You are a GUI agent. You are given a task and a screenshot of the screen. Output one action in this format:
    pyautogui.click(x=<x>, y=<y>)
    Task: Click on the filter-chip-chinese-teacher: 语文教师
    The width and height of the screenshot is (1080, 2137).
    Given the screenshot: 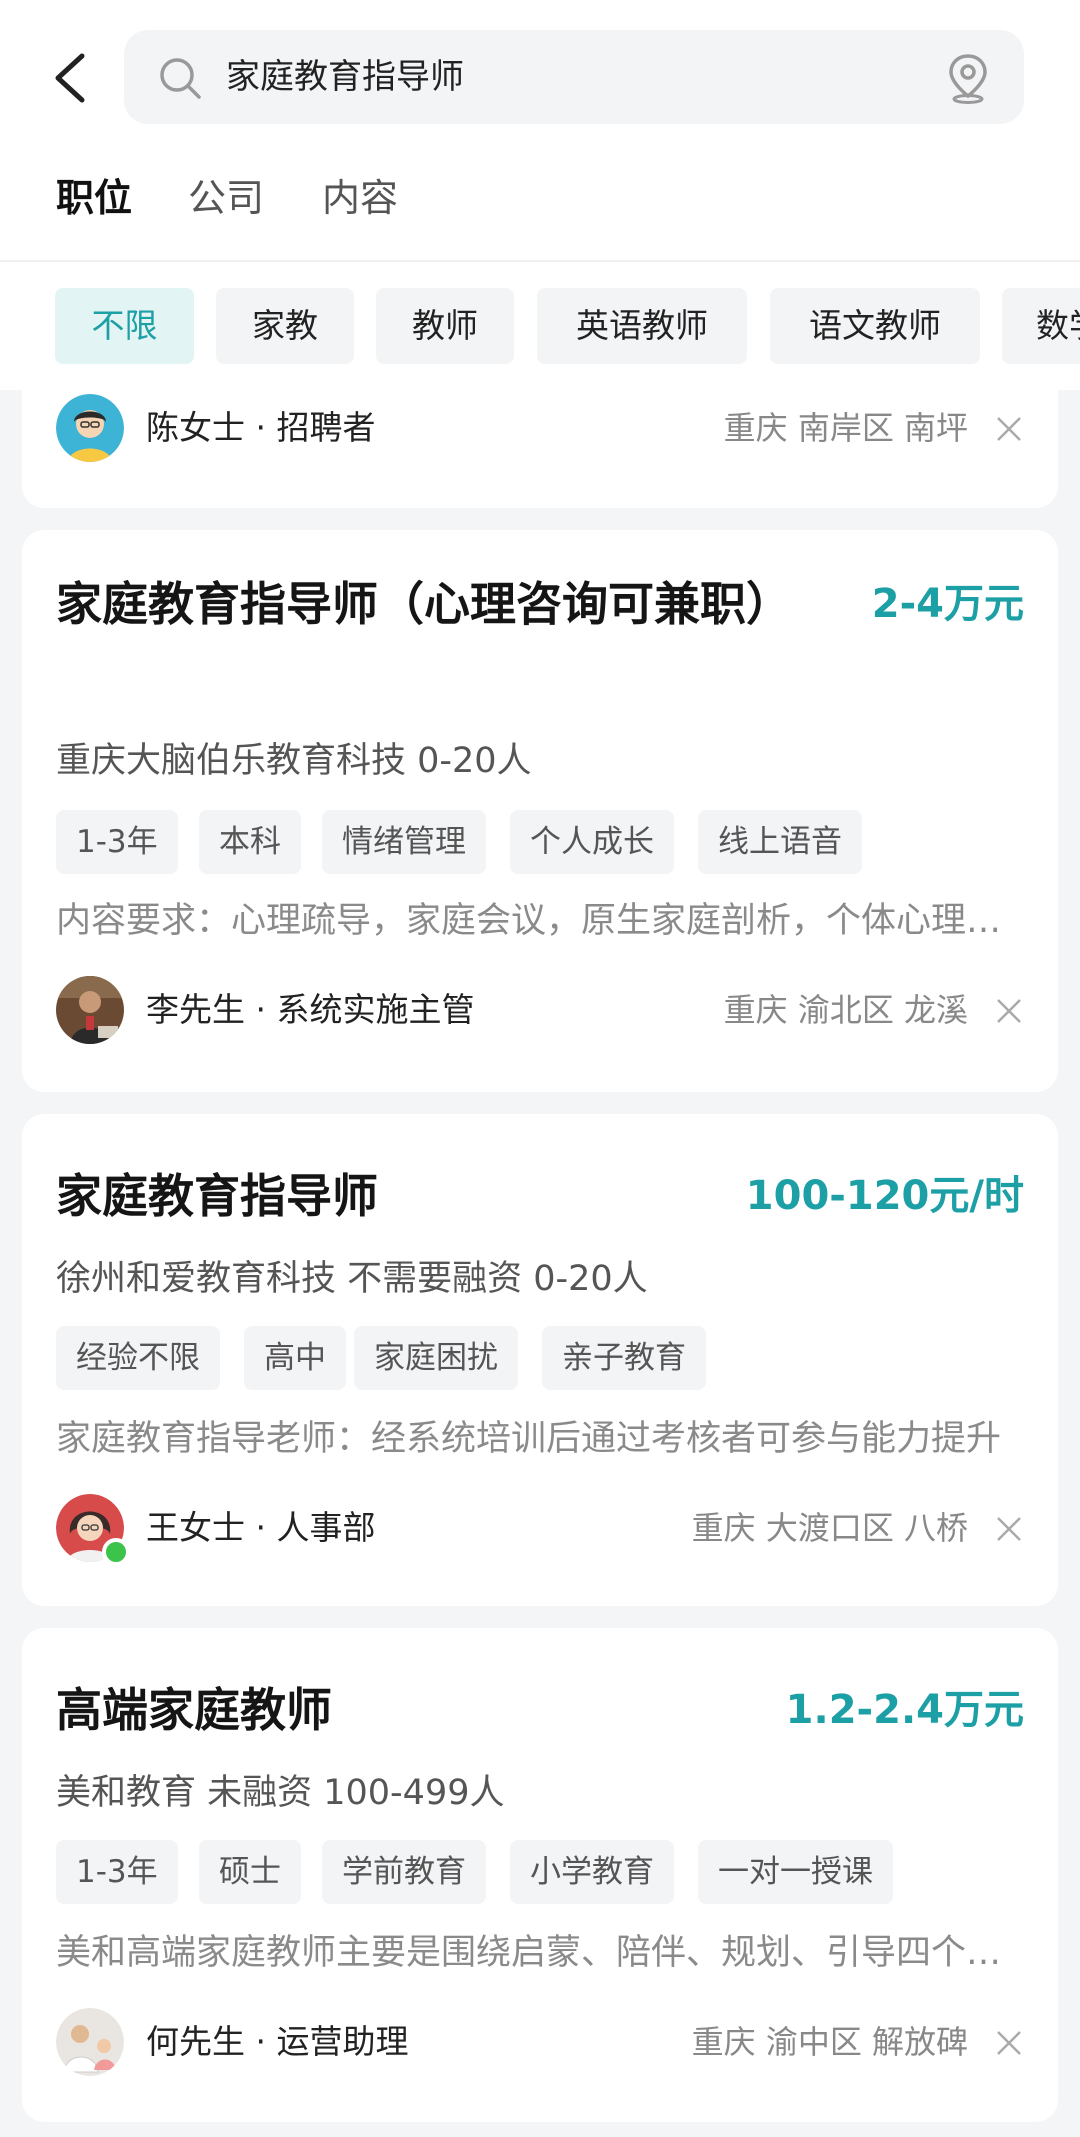 What is the action you would take?
    pyautogui.click(x=875, y=326)
    